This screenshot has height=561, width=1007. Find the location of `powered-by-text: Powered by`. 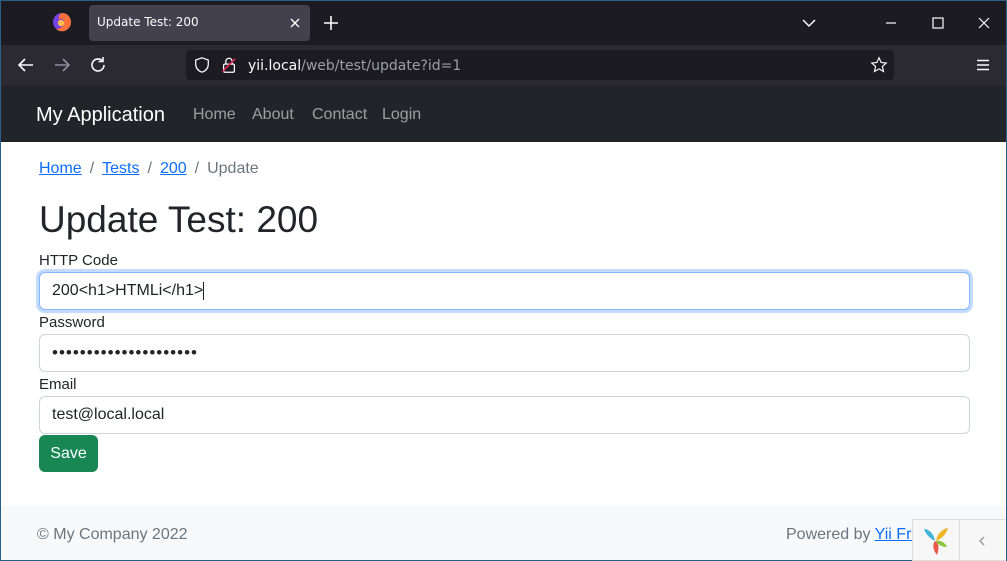

powered-by-text: Powered by is located at coordinates (830, 534).